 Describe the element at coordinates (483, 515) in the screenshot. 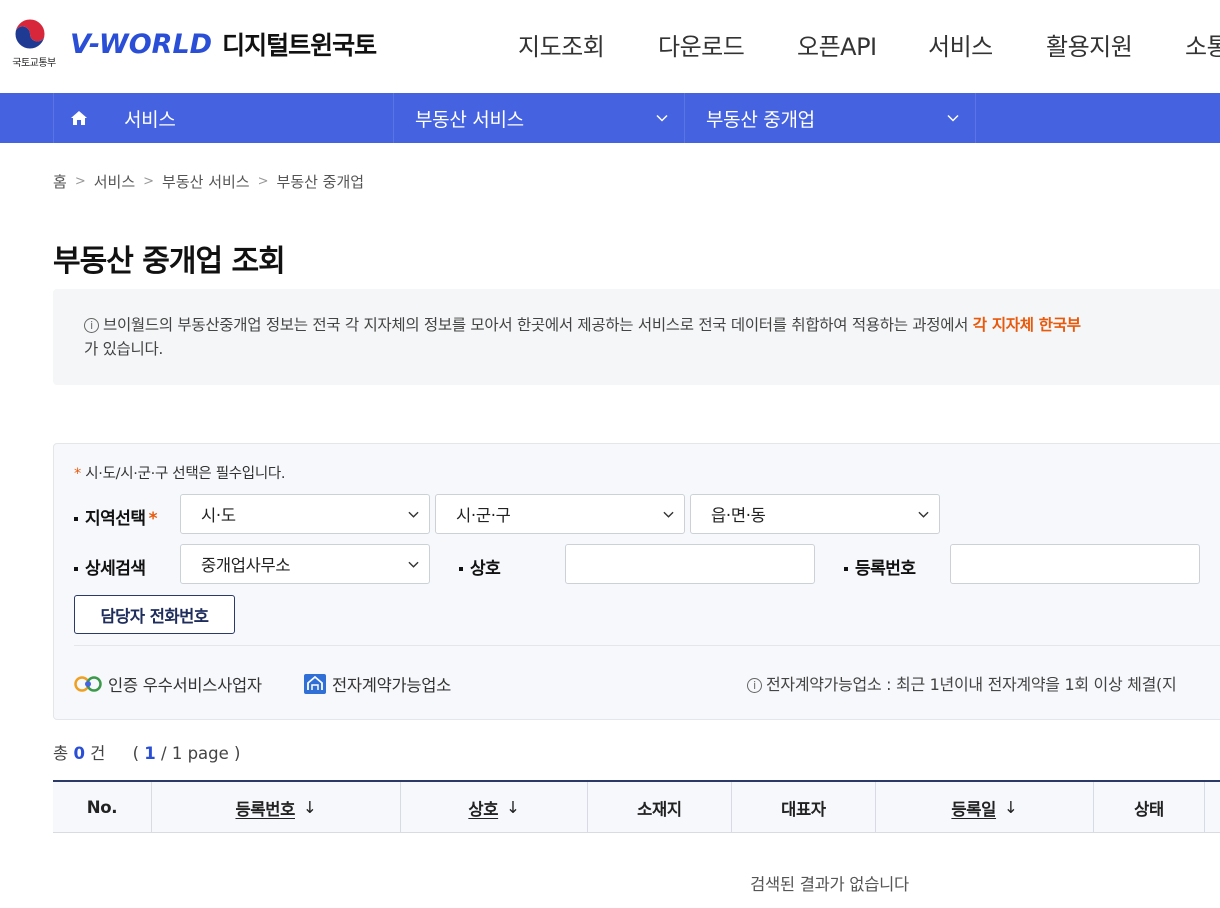

I see `sigungu-value: 시·군·구` at that location.